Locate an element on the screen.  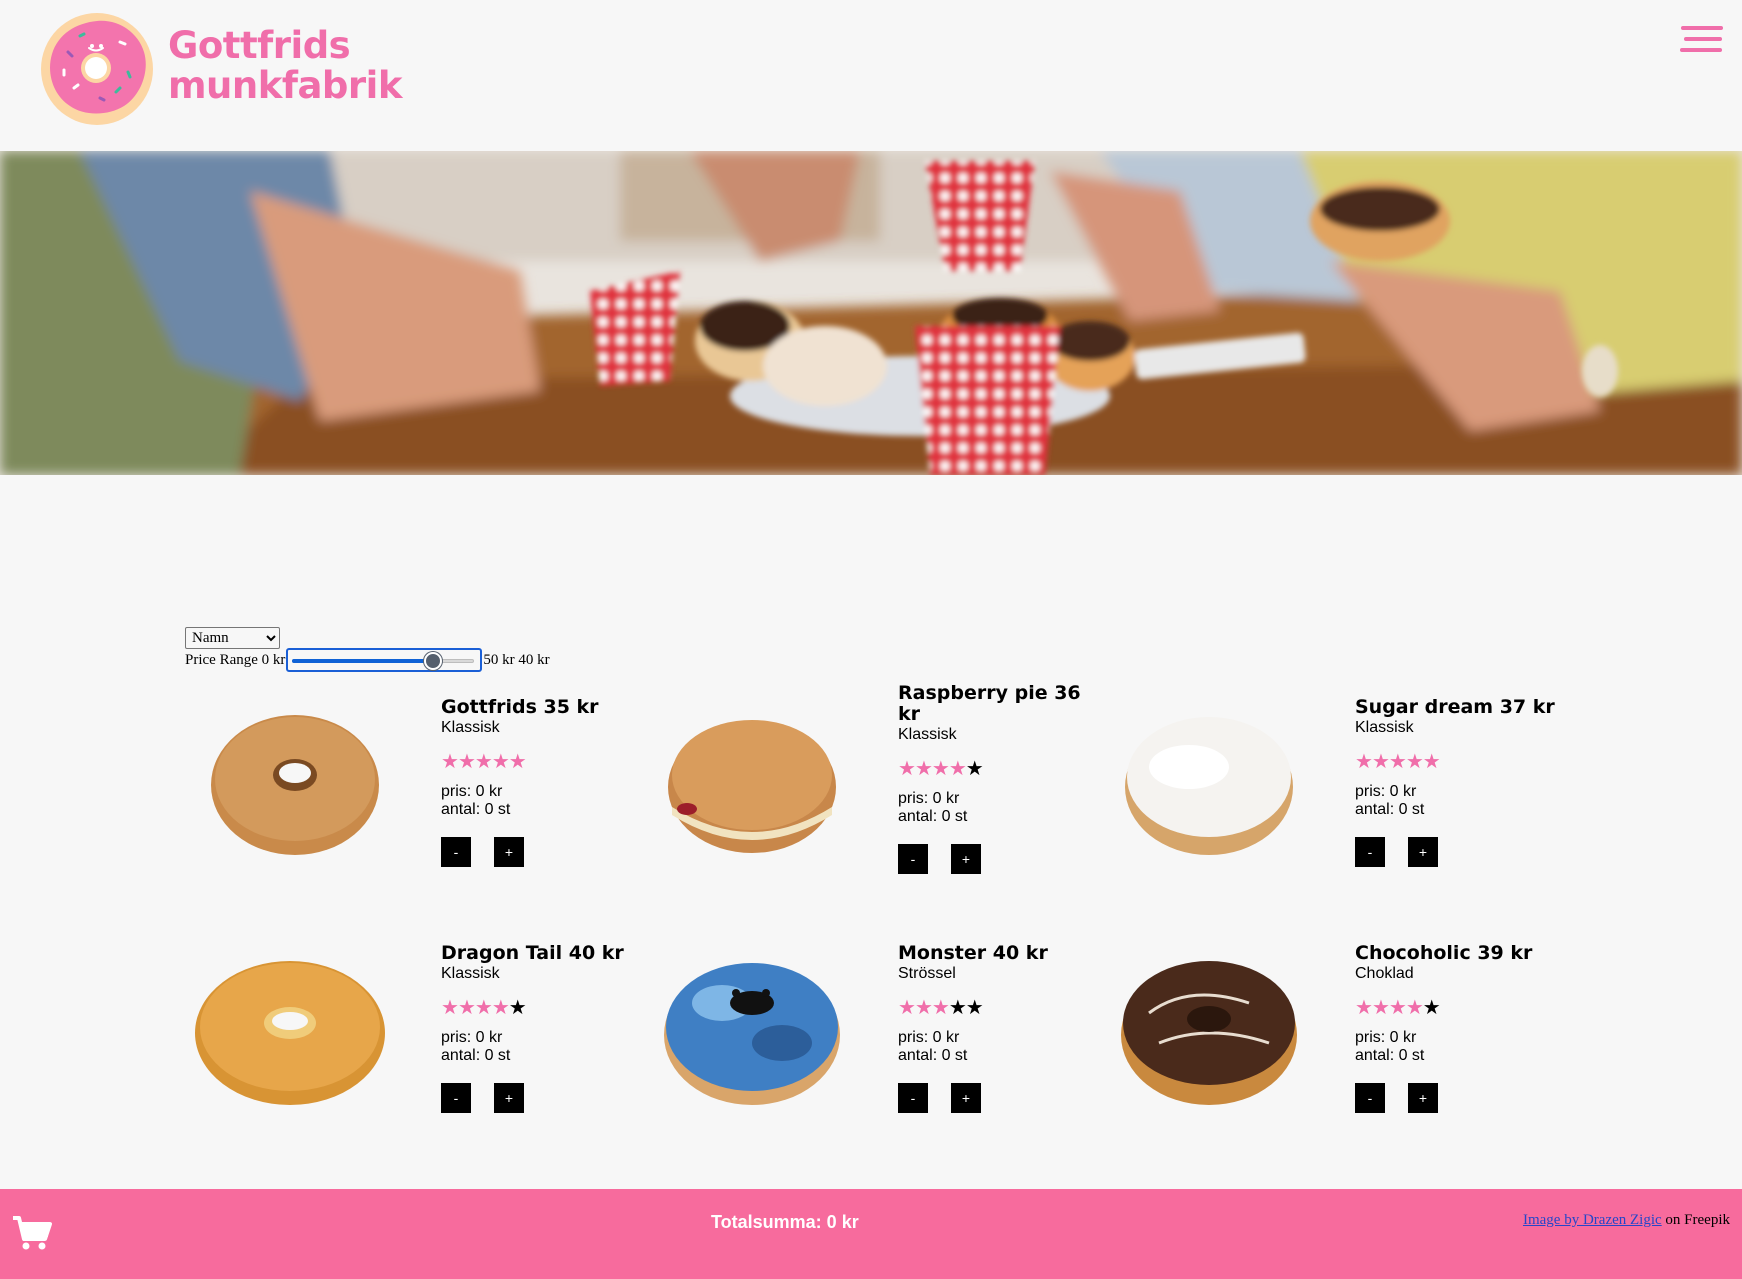
image-credit-suffix: on Freepik is located at coordinates (1695, 1220).